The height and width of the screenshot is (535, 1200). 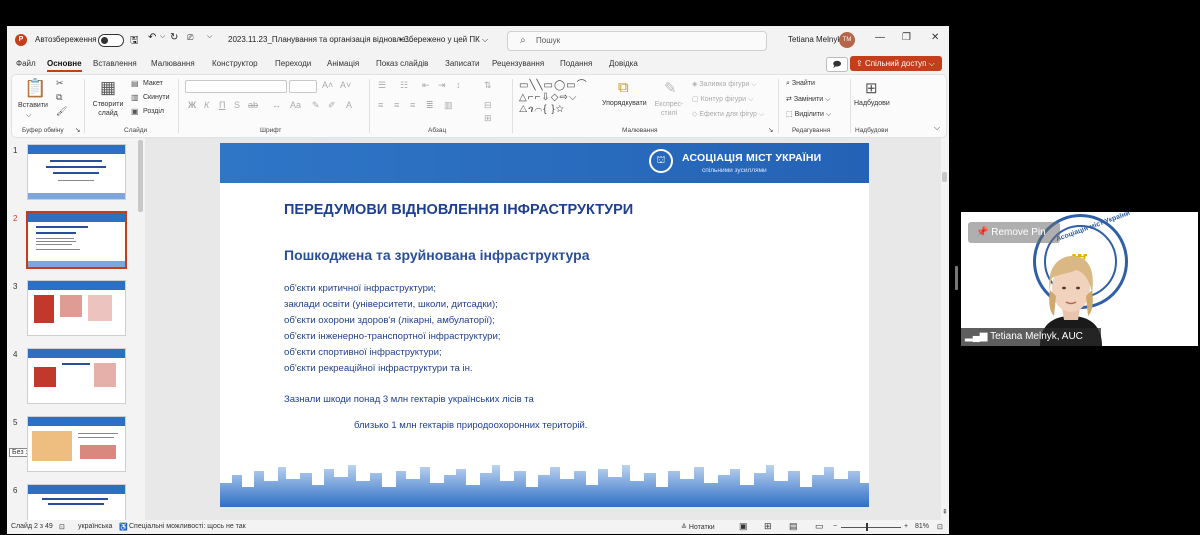 What do you see at coordinates (871, 527) in the screenshot?
I see `zoom-slider` at bounding box center [871, 527].